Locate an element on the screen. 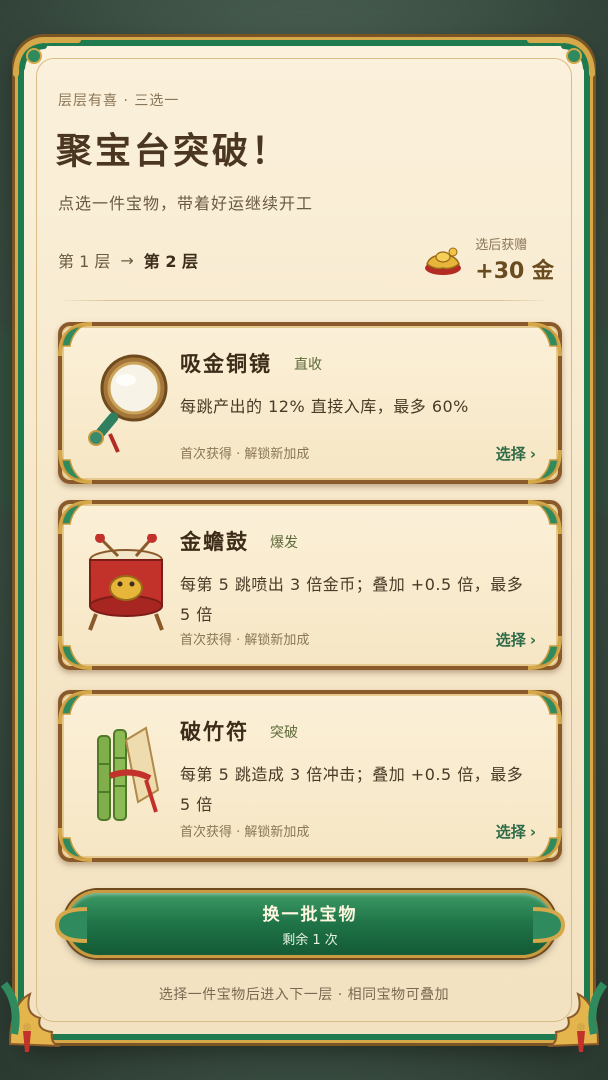 This screenshot has height=1080, width=608. bronze-mirror-icon is located at coordinates (128, 403).